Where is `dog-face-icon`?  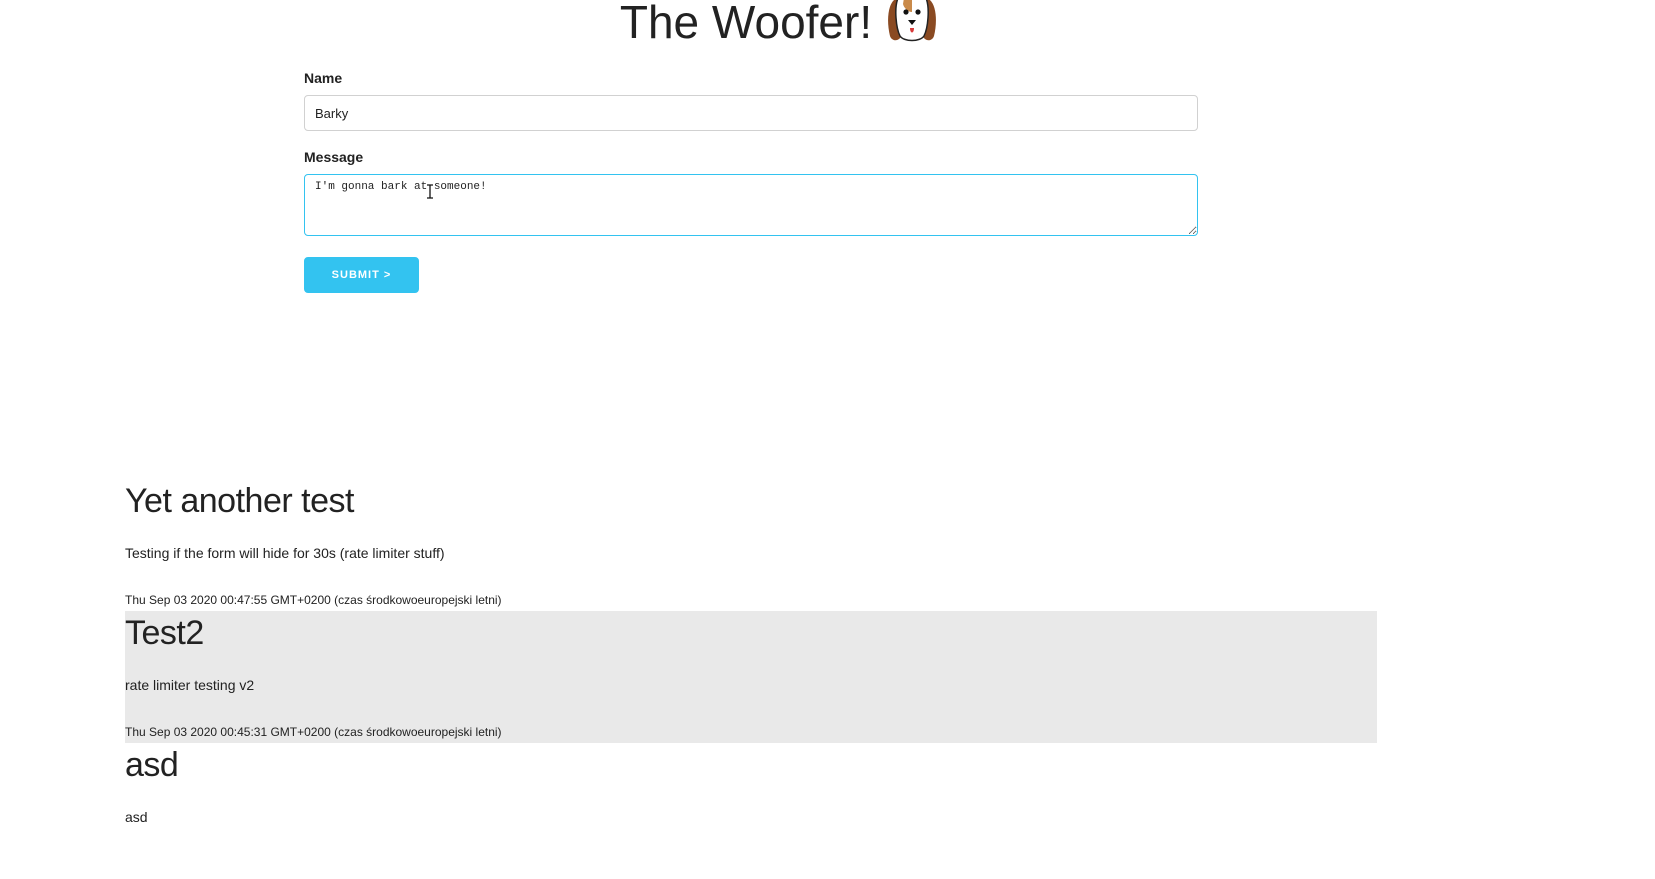 dog-face-icon is located at coordinates (912, 22).